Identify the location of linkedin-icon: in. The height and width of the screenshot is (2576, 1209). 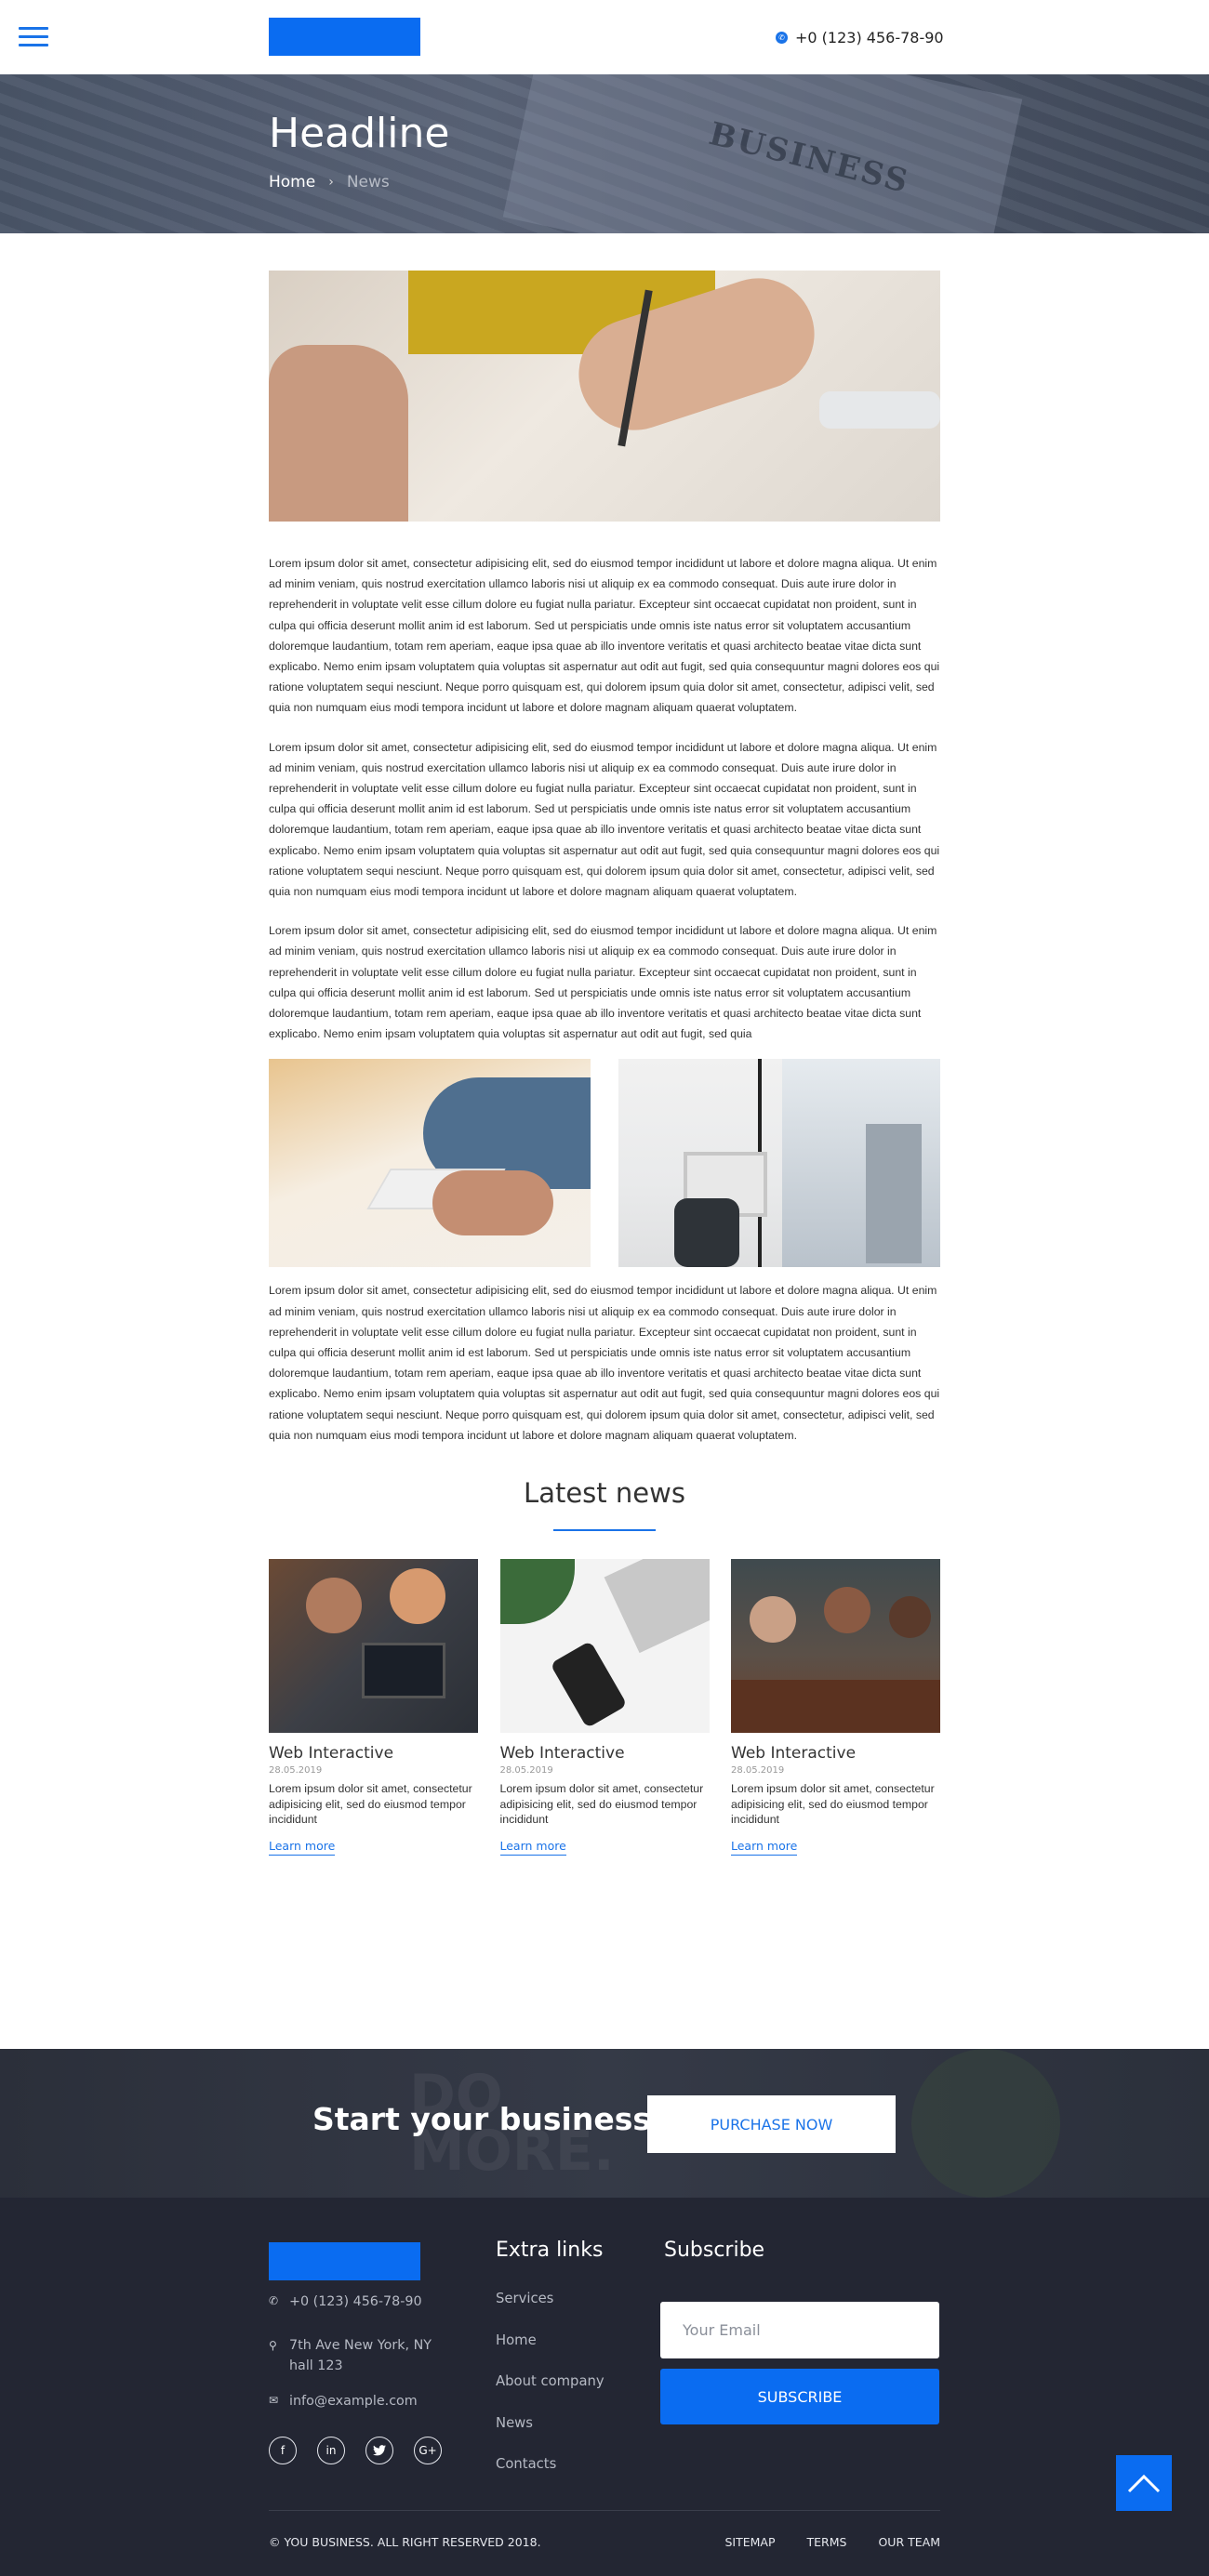
(331, 2450).